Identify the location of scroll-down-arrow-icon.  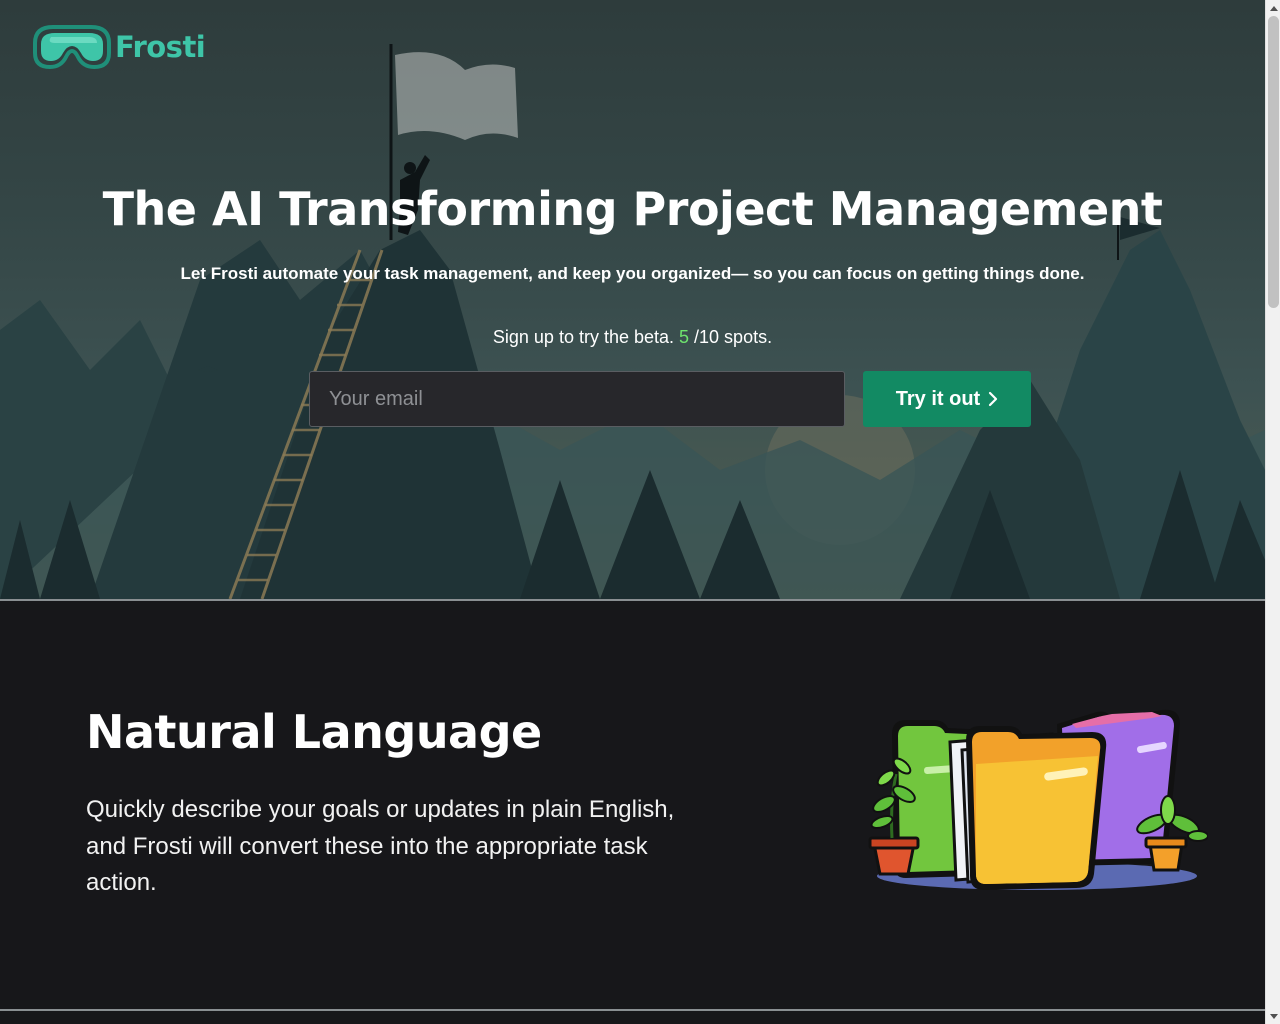
(1273, 1016).